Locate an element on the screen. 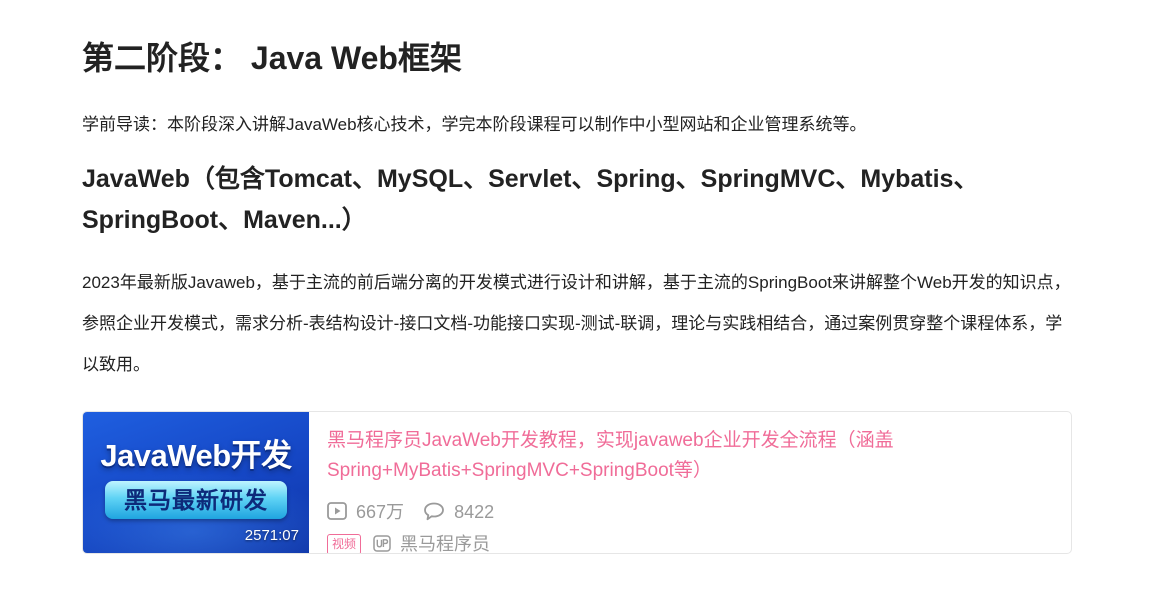 This screenshot has height=589, width=1162. thumbnail-banner-text: 黑马最新研发 is located at coordinates (196, 500).